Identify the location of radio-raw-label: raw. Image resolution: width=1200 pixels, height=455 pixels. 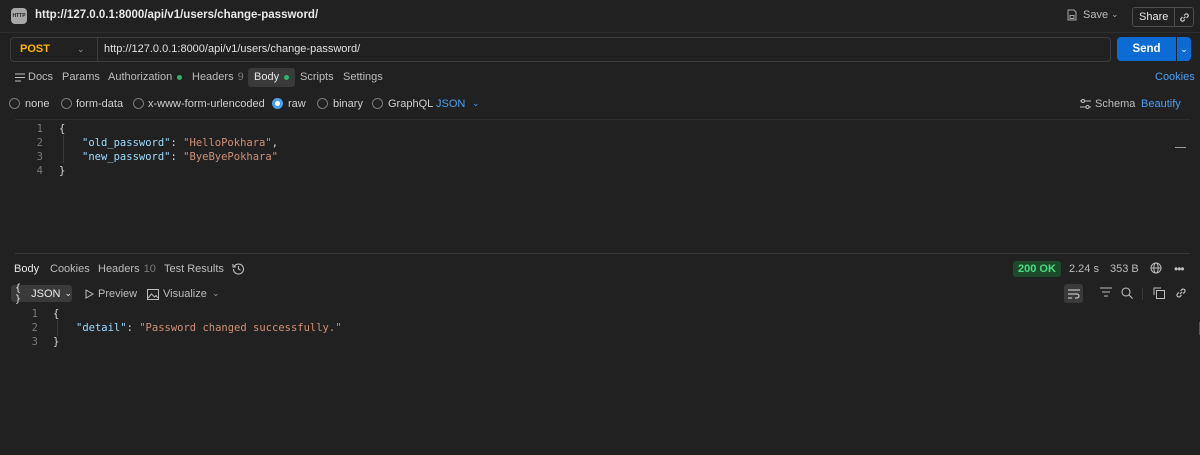
(297, 104).